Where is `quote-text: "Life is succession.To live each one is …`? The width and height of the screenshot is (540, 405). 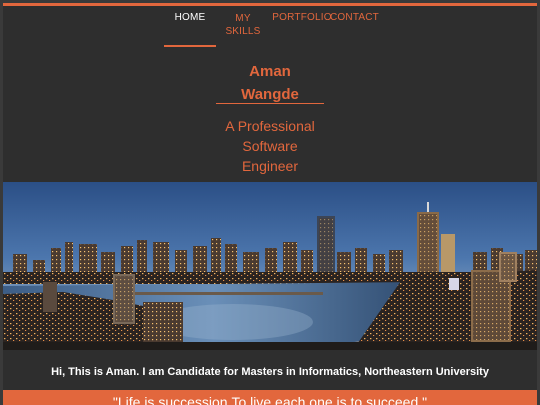
quote-text: "Life is succession.To live each one is … is located at coordinates (270, 399).